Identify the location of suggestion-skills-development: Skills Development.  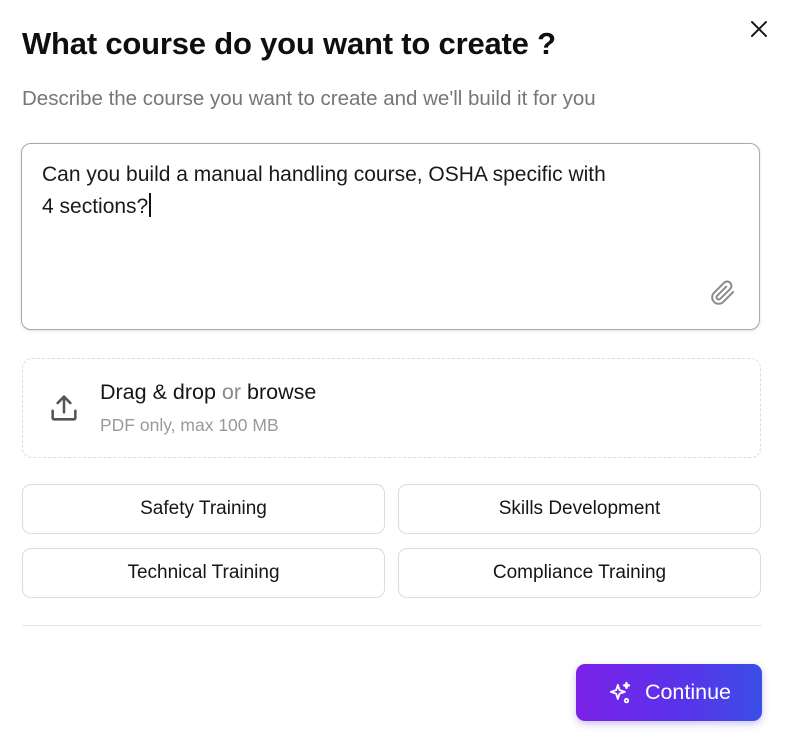
(579, 509).